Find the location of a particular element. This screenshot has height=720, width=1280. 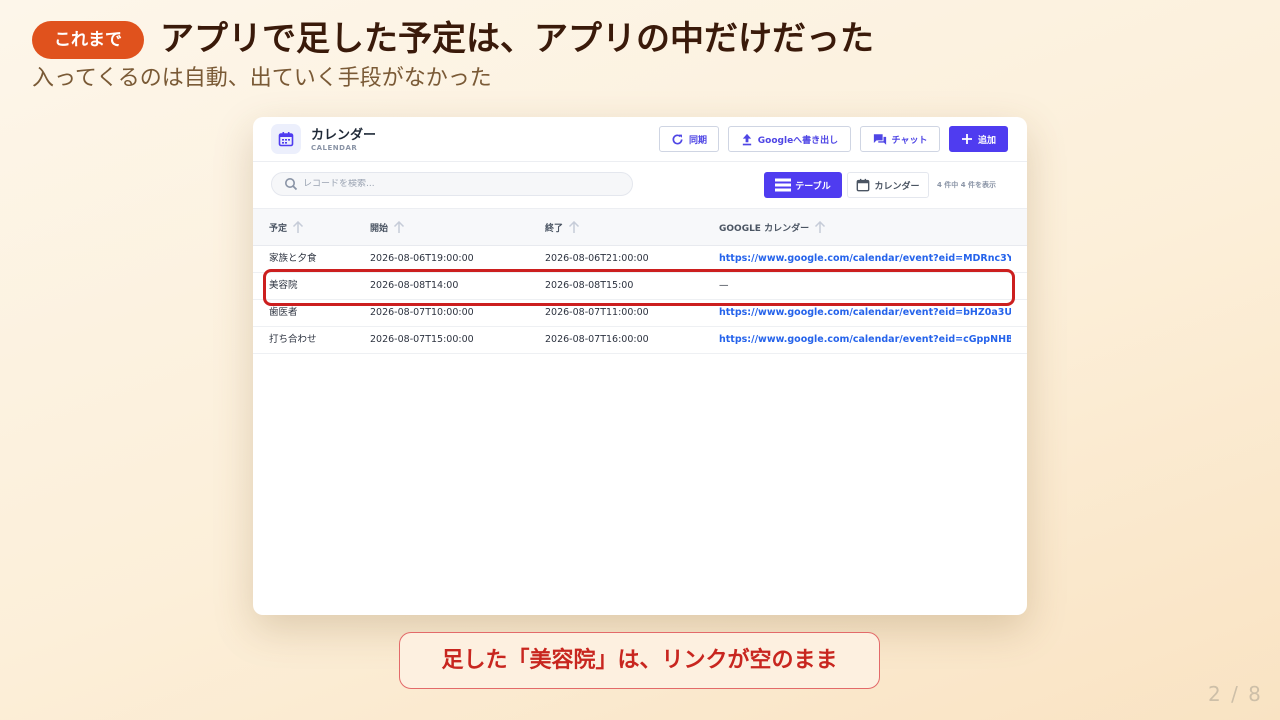

column-header-end: 終了 is located at coordinates (562, 227).